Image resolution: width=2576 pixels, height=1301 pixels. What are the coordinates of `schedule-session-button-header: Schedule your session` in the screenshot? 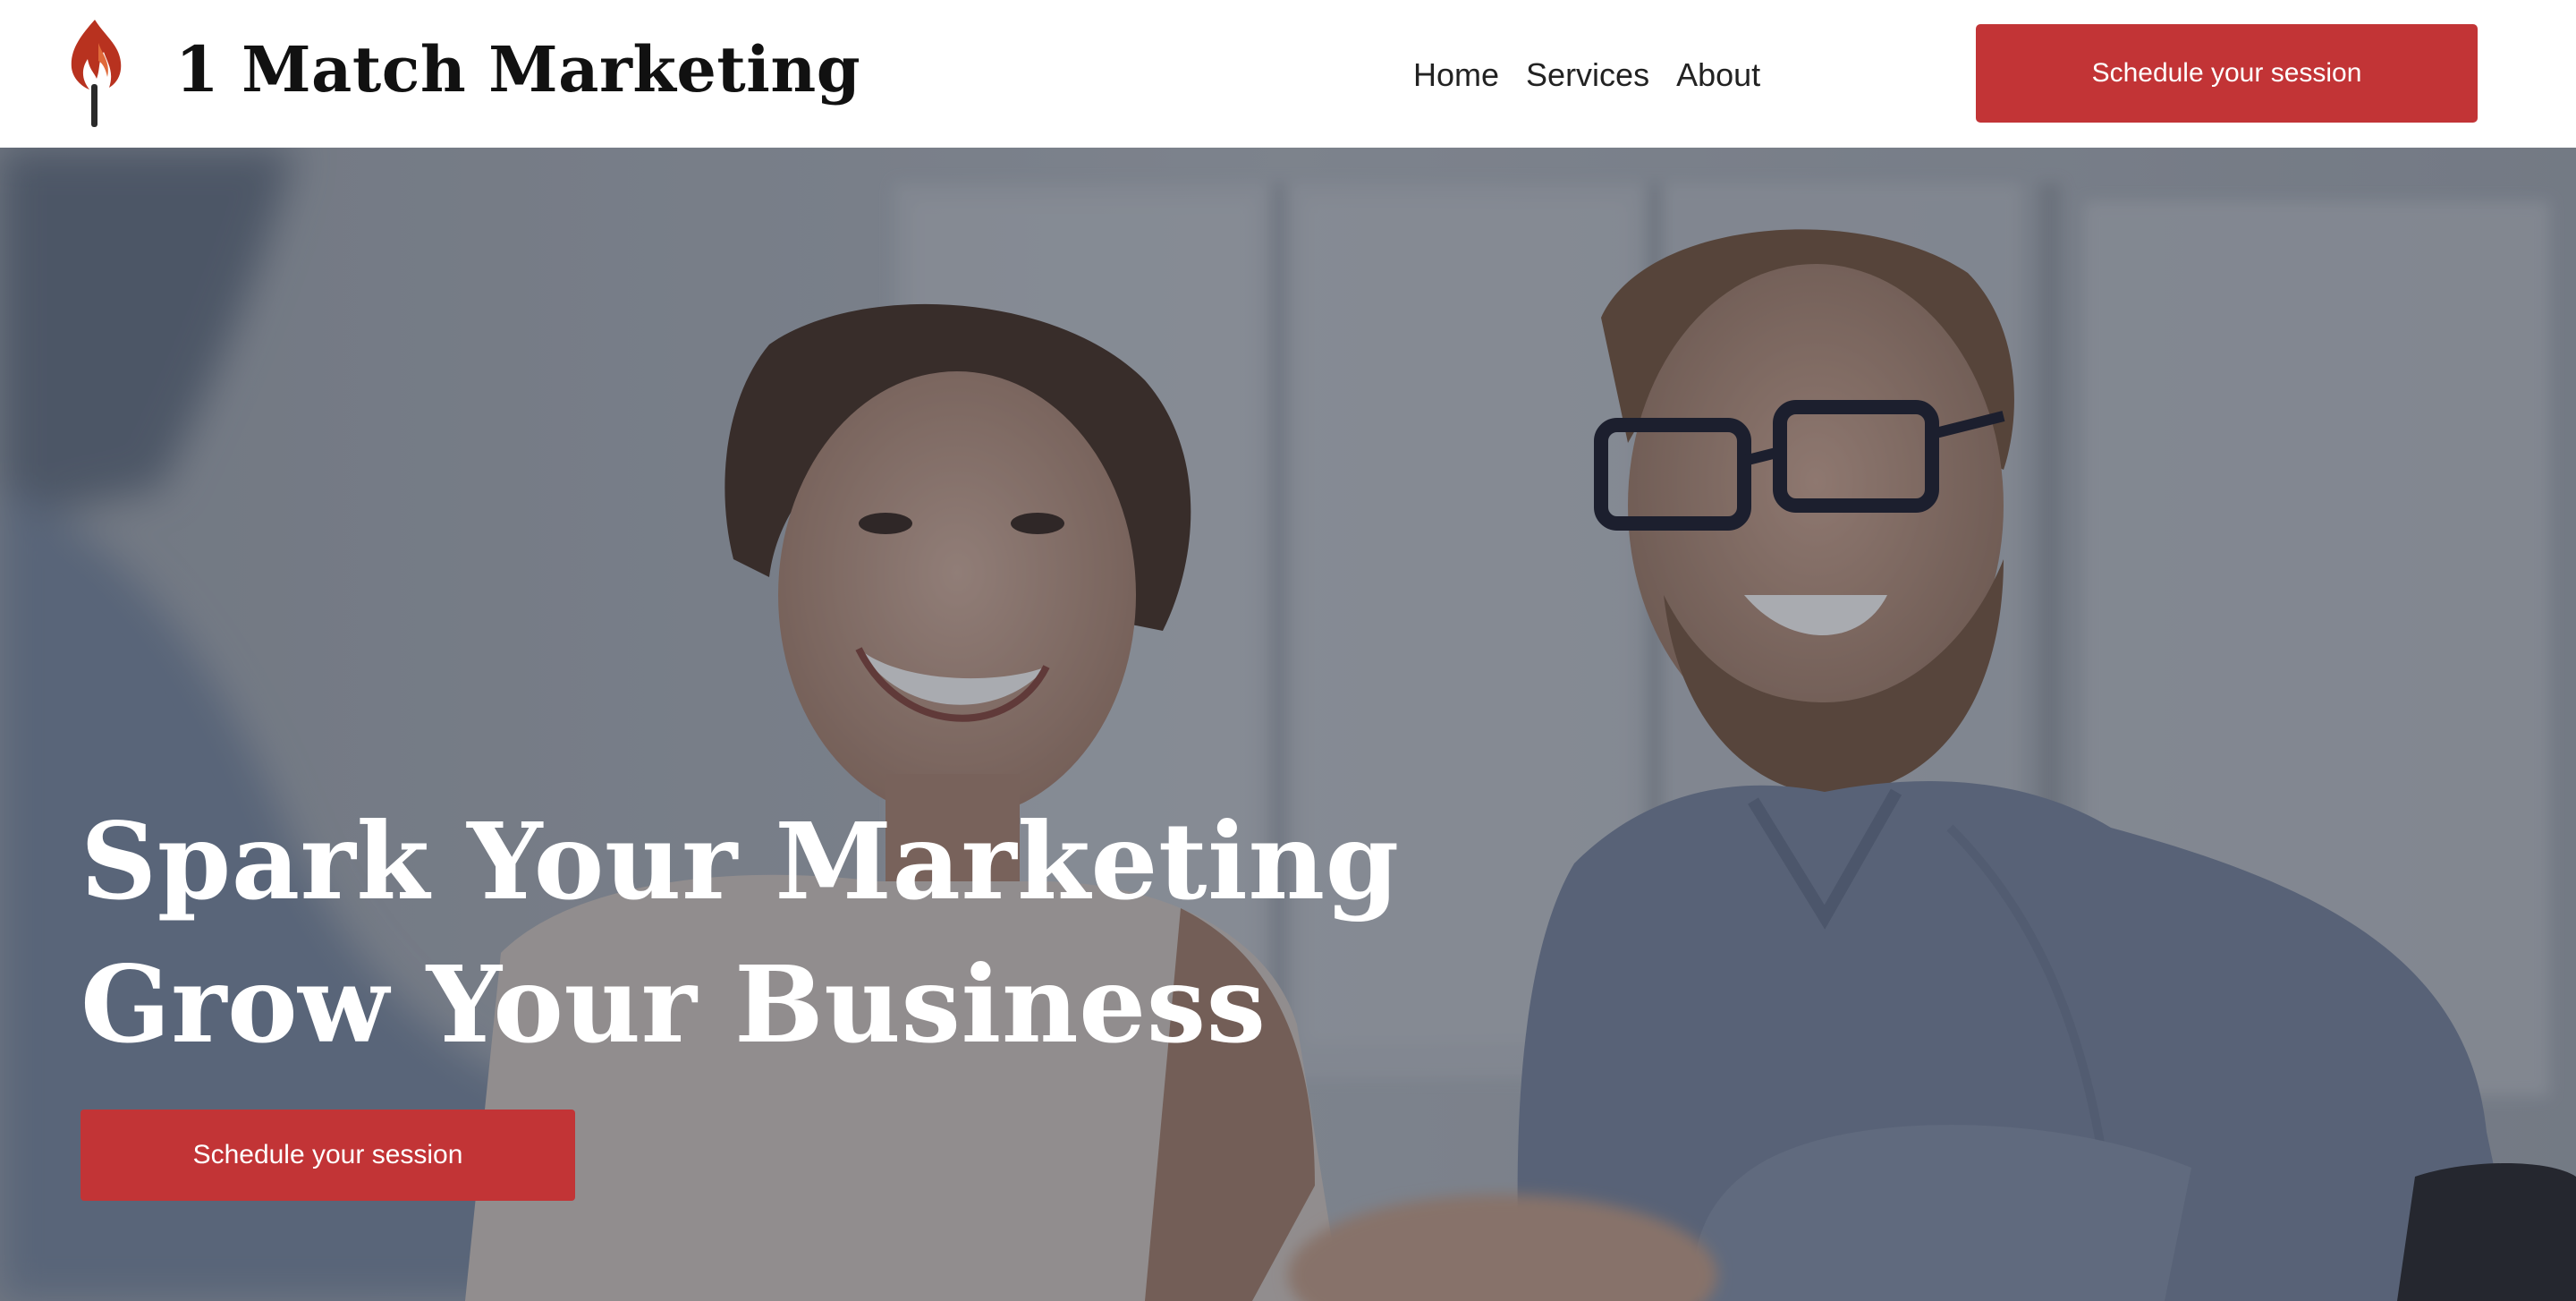 It's located at (2227, 73).